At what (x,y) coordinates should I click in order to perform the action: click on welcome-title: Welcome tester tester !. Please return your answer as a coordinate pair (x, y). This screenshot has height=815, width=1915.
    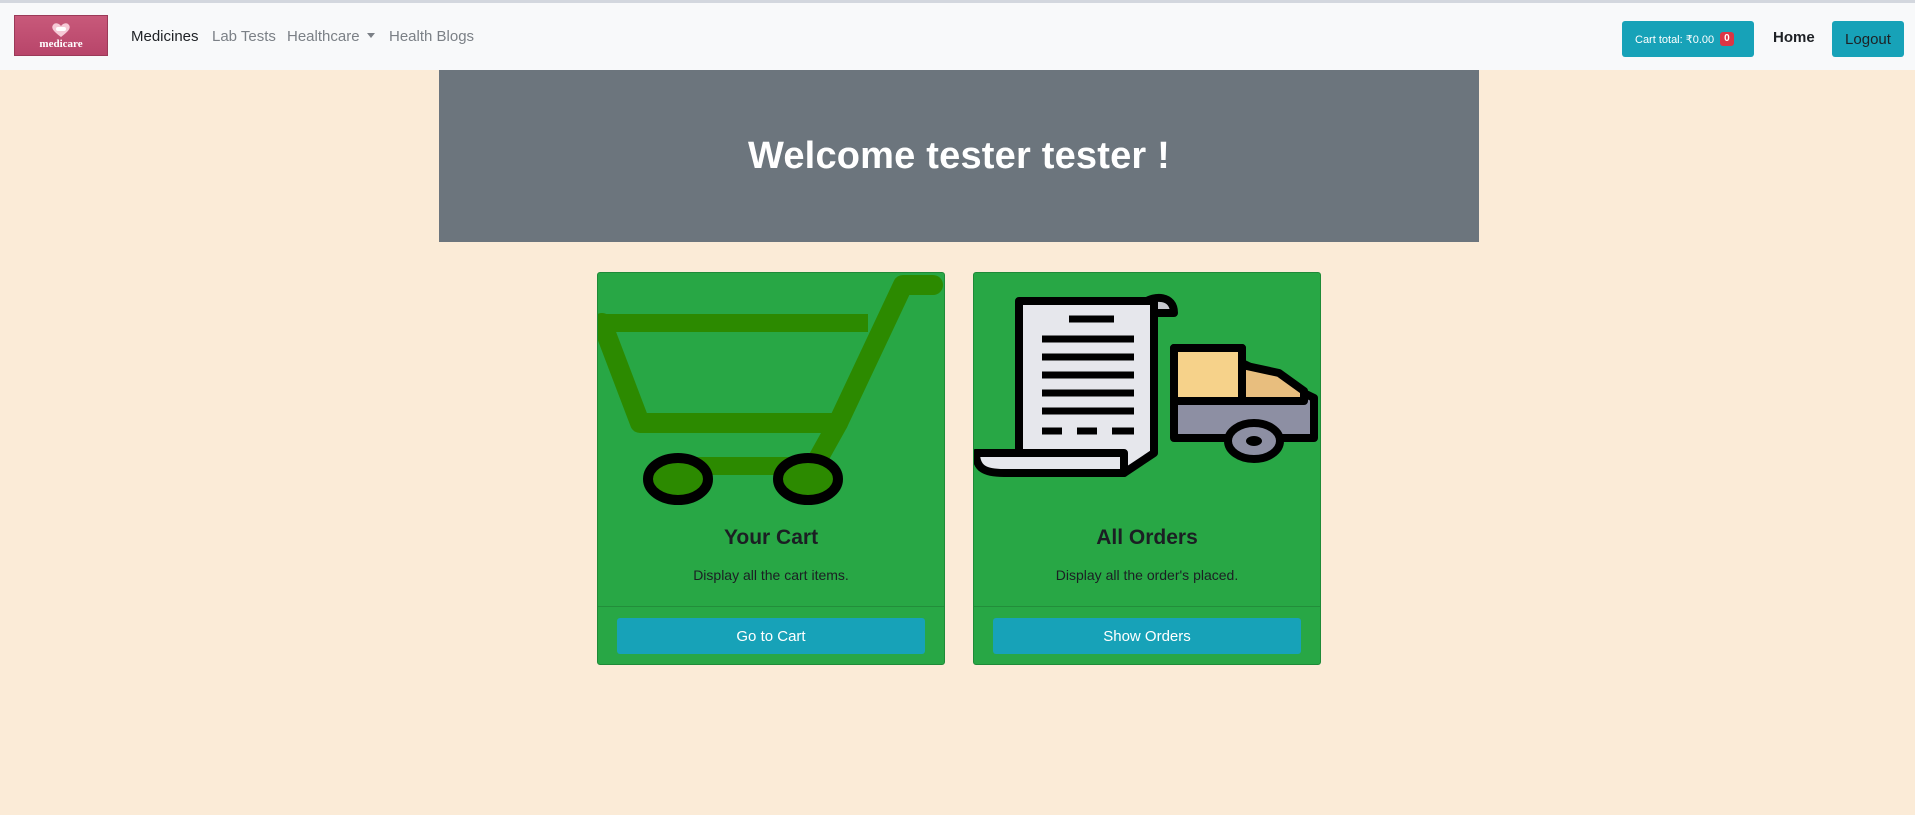
    Looking at the image, I should click on (959, 155).